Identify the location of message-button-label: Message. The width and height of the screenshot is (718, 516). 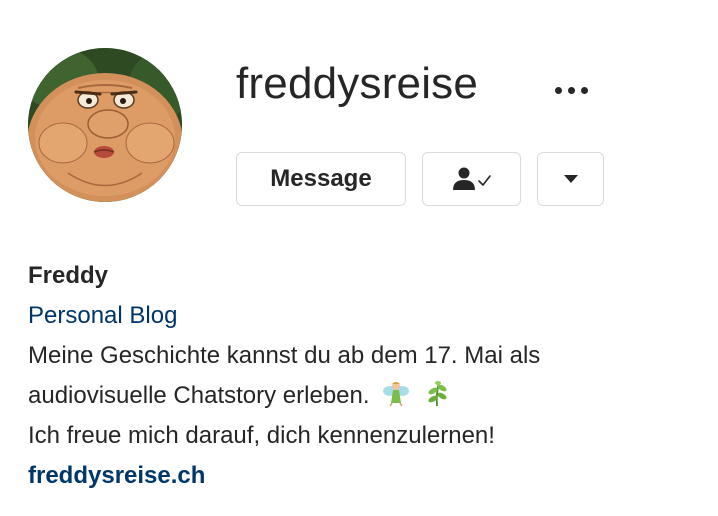
(321, 178).